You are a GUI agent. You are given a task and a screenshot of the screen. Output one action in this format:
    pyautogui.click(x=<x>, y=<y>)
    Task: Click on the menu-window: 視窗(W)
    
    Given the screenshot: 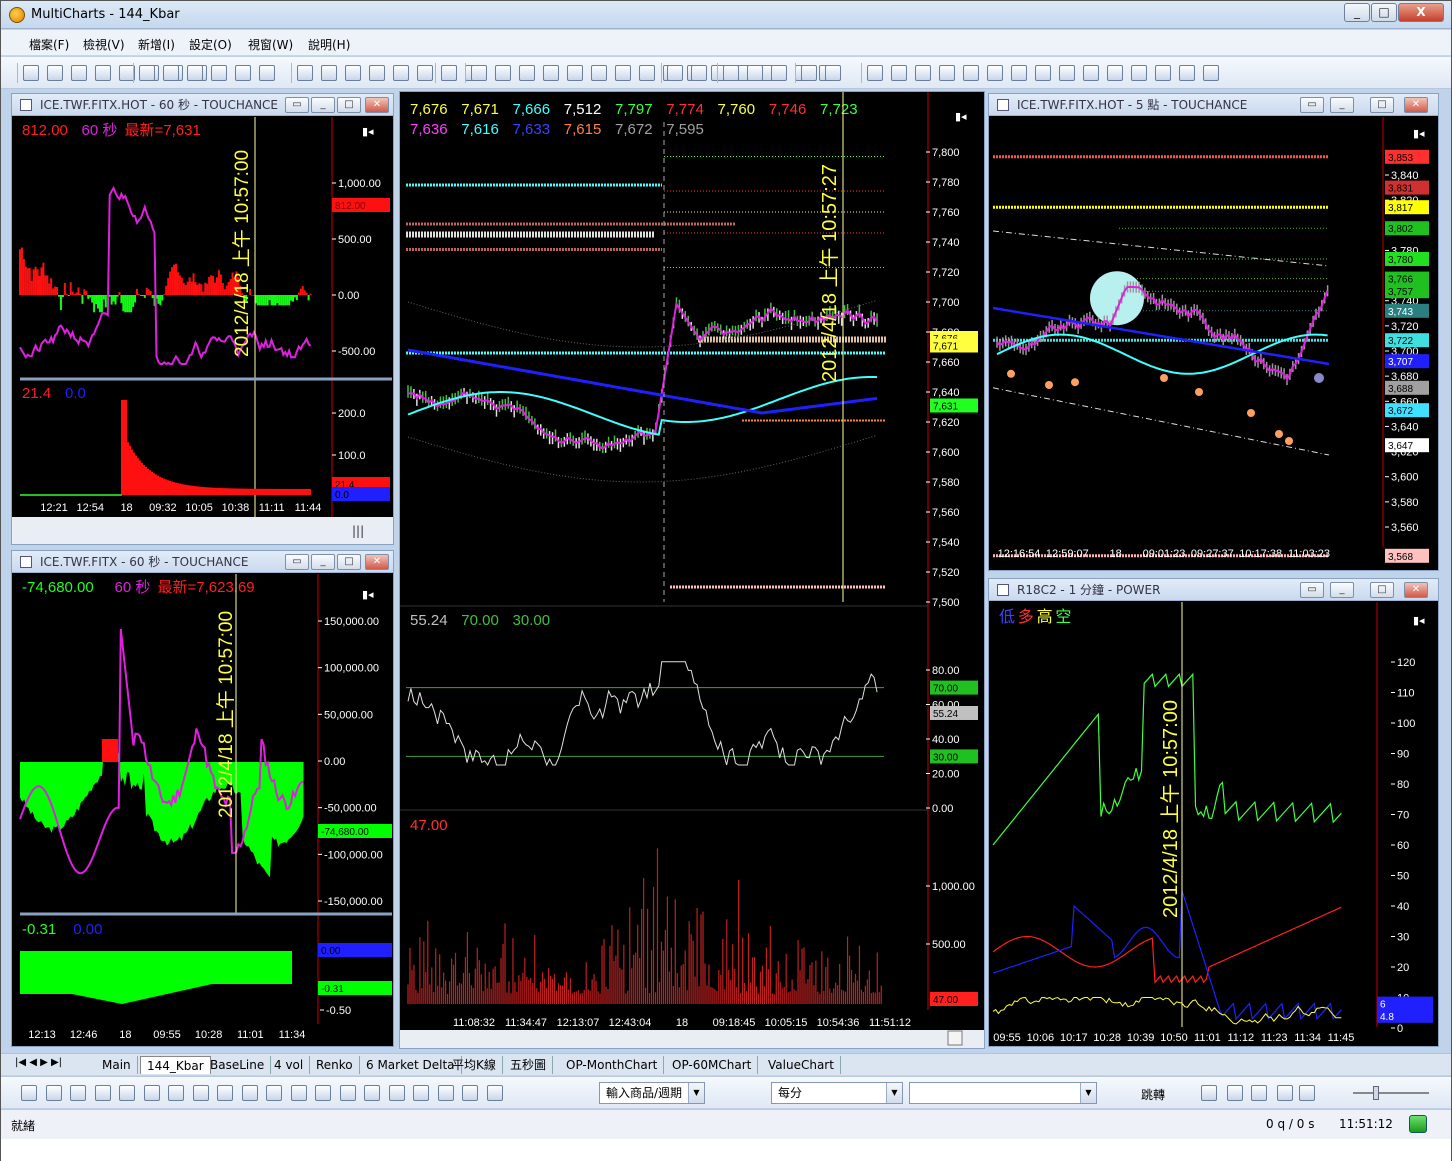 What is the action you would take?
    pyautogui.click(x=270, y=44)
    